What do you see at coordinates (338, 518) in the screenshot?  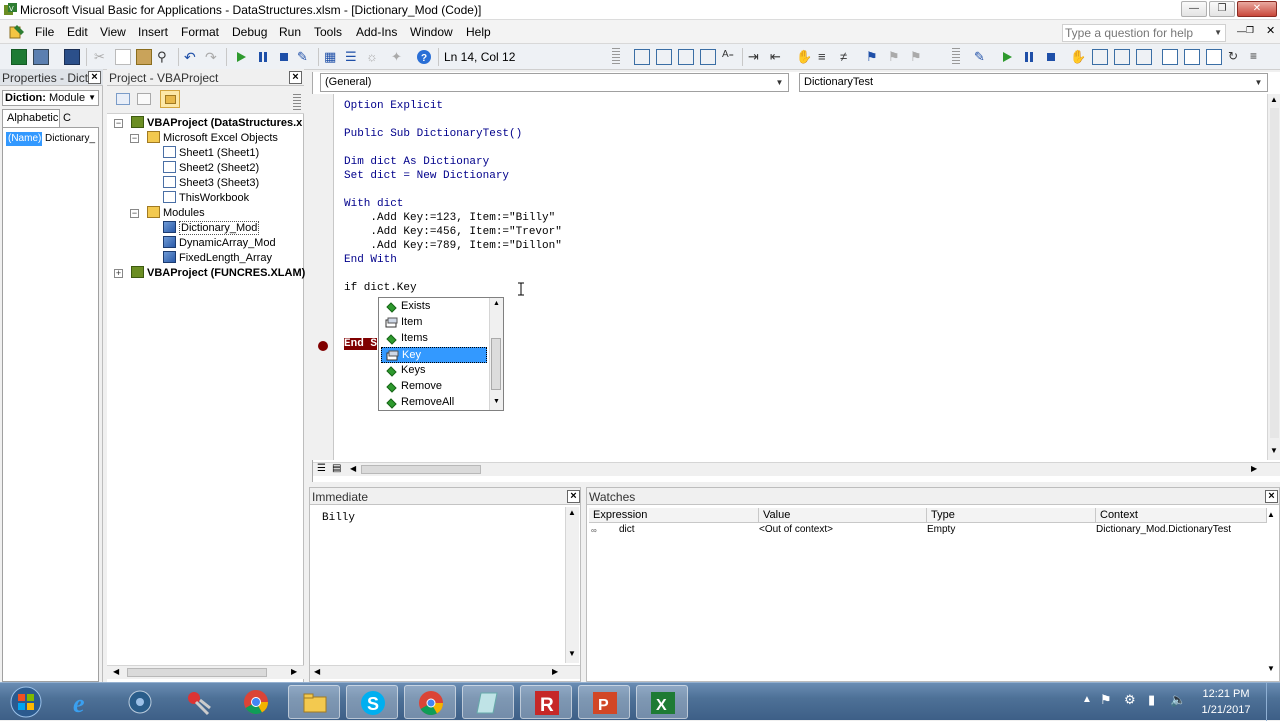 I see `immediate-output: Billy` at bounding box center [338, 518].